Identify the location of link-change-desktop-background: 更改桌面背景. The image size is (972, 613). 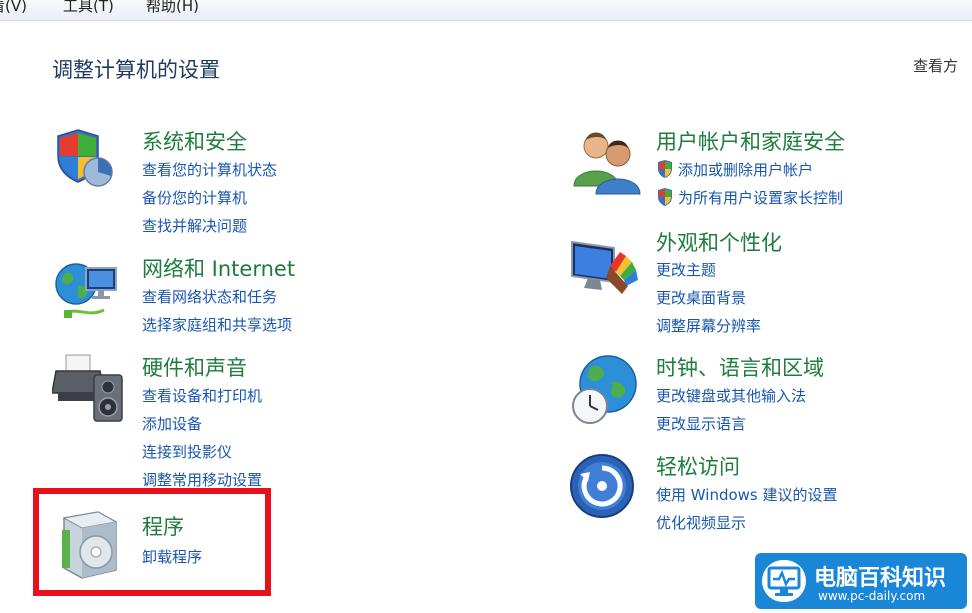
(701, 297).